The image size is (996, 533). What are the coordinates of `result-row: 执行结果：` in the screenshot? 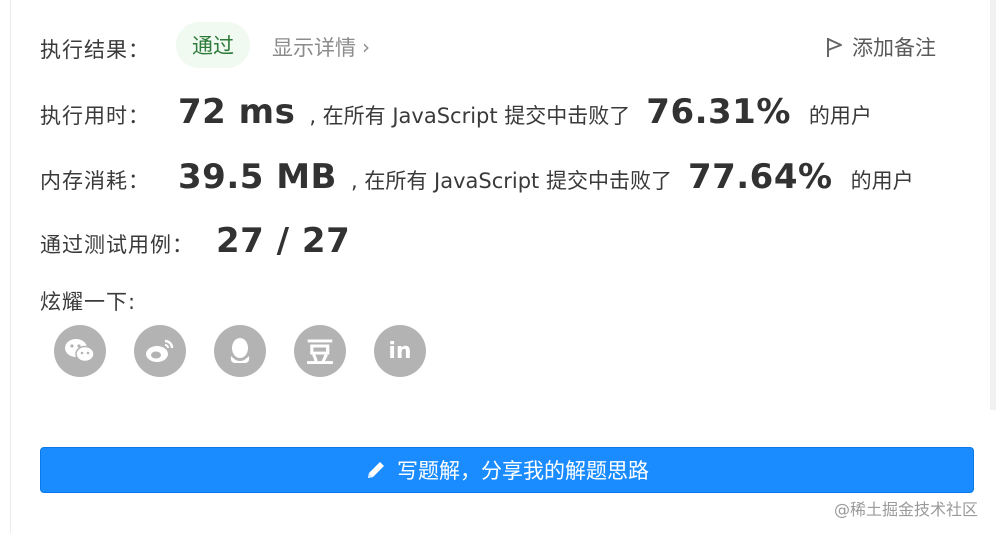 It's located at (95, 49).